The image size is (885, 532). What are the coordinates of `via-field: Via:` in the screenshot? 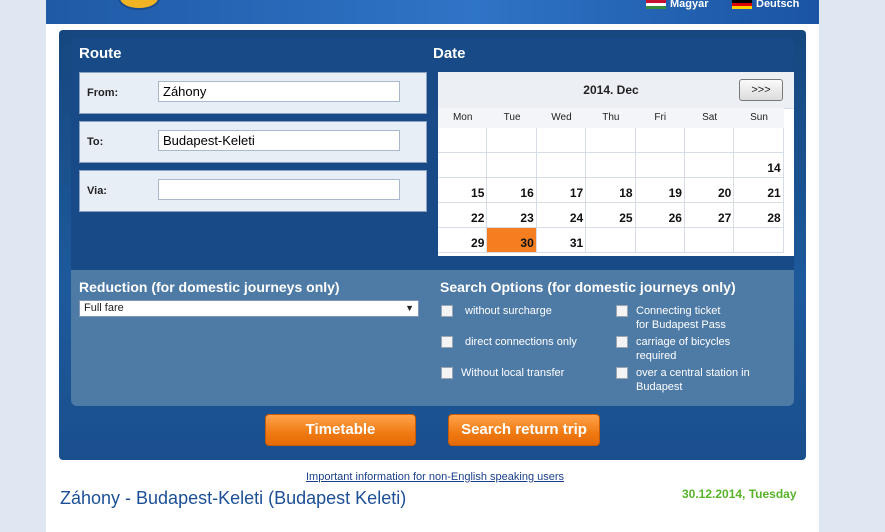 It's located at (253, 191).